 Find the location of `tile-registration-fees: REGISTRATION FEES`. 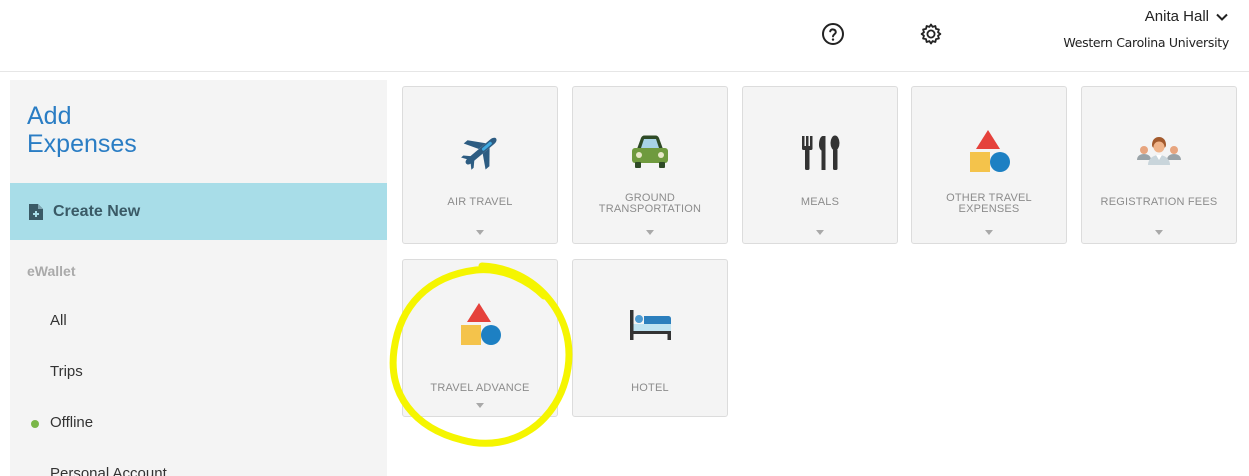

tile-registration-fees: REGISTRATION FEES is located at coordinates (1159, 165).